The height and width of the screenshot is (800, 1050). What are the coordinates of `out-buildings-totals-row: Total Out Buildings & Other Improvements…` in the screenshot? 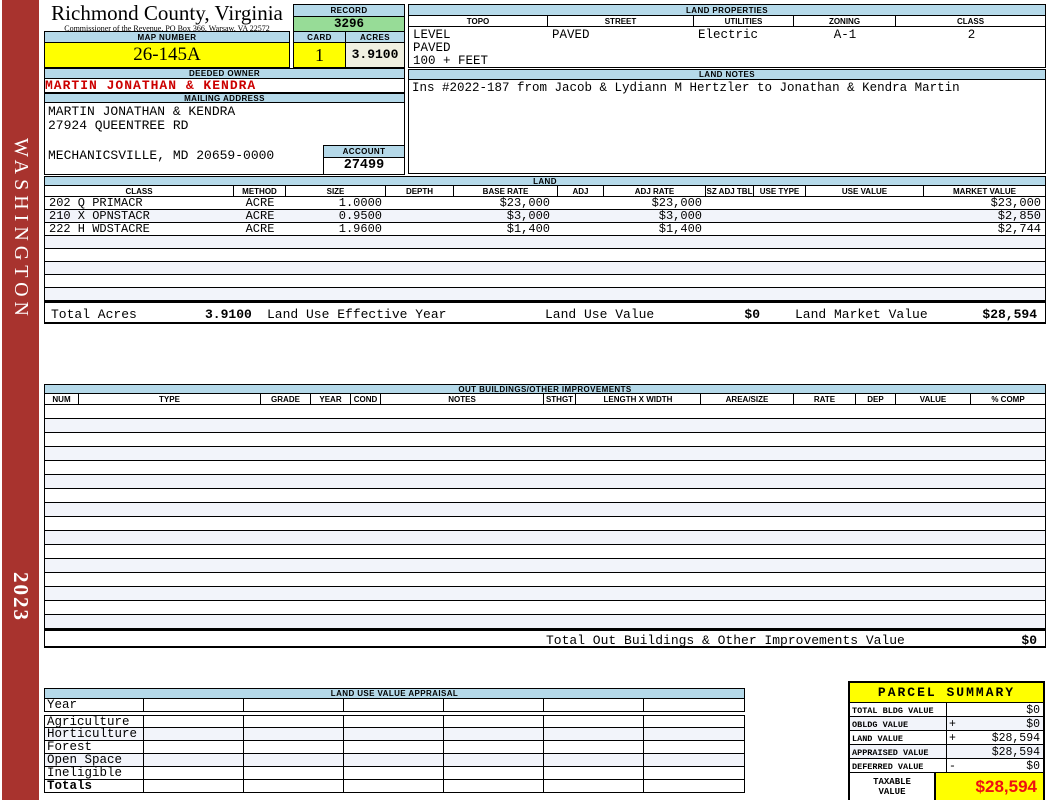 It's located at (545, 638).